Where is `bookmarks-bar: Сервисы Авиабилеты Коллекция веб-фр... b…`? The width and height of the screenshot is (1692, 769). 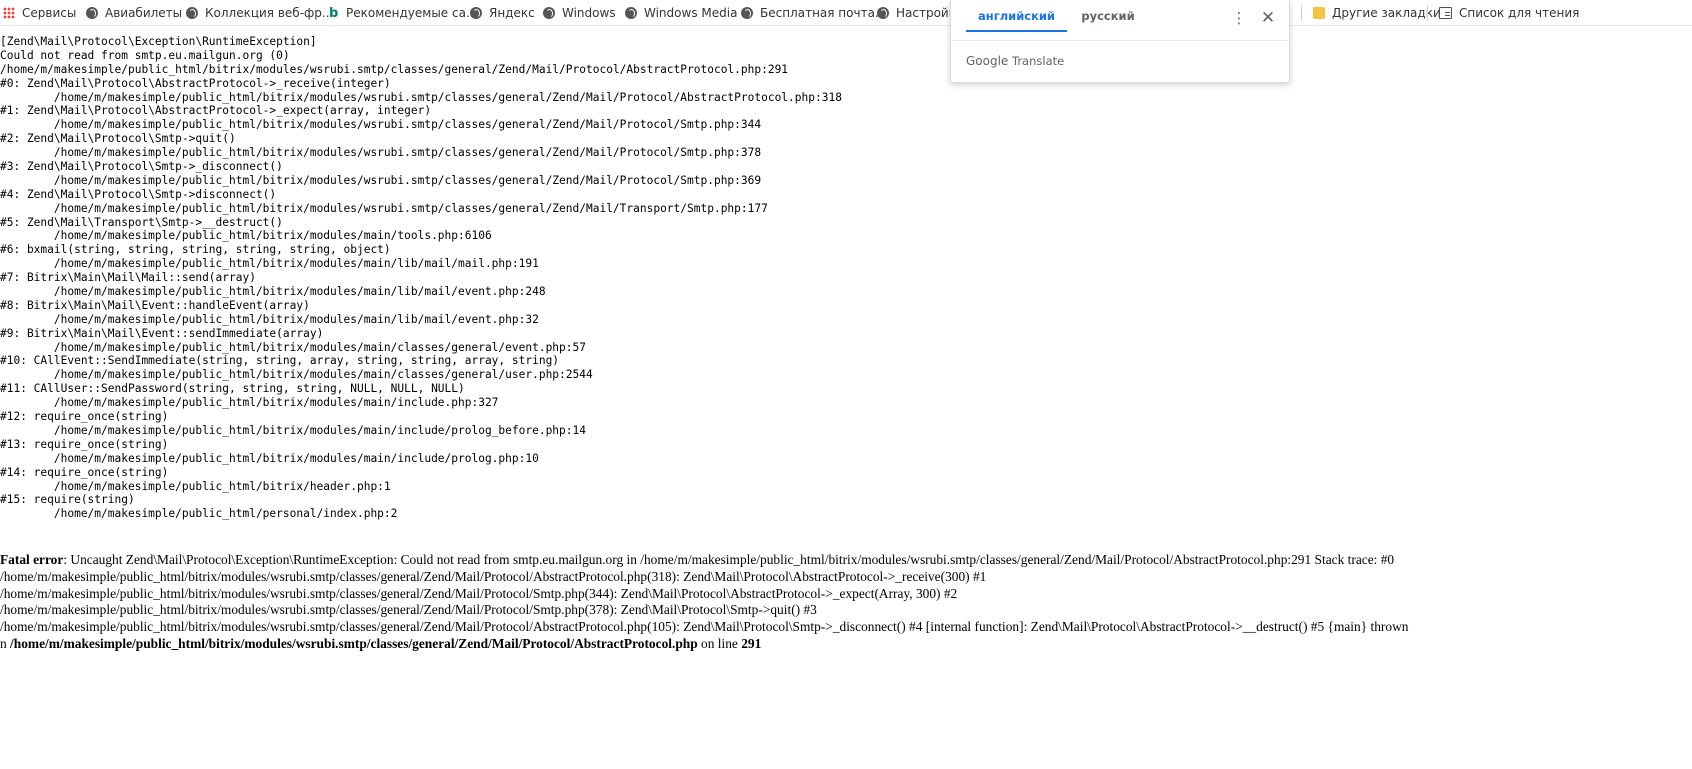
bookmarks-bar: Сервисы Авиабилеты Коллекция веб-фр... b… is located at coordinates (846, 13).